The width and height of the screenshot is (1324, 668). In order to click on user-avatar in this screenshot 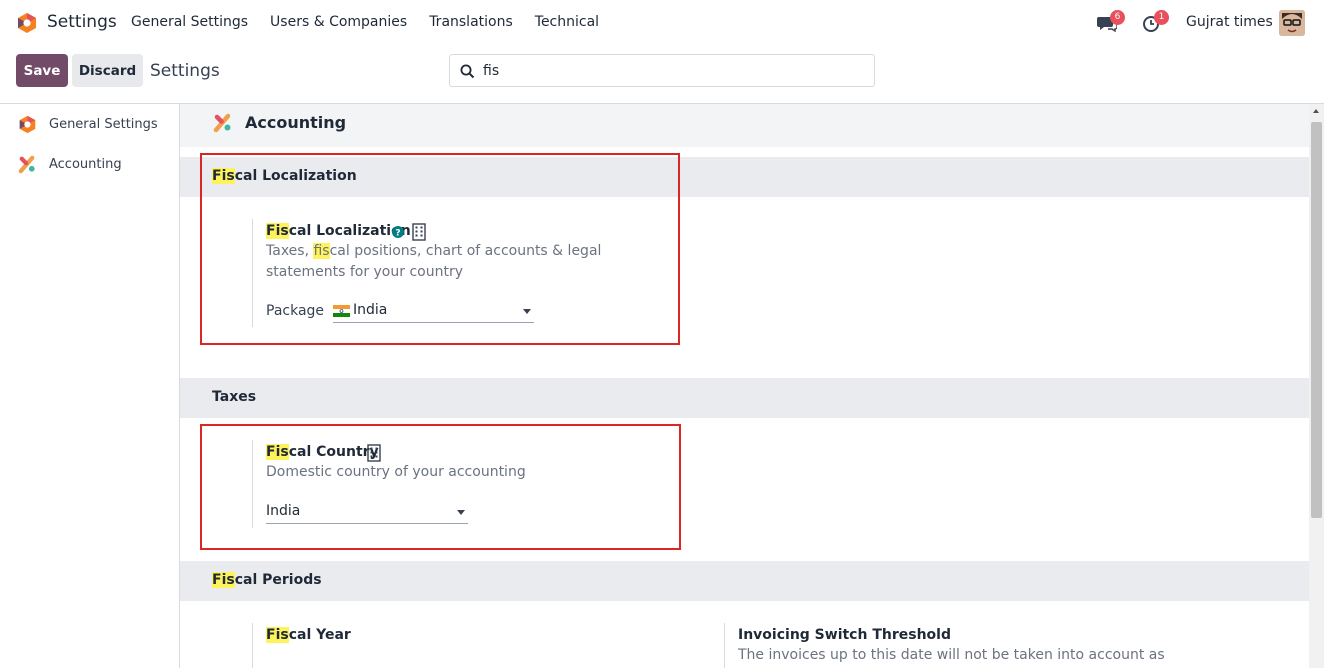, I will do `click(1292, 23)`.